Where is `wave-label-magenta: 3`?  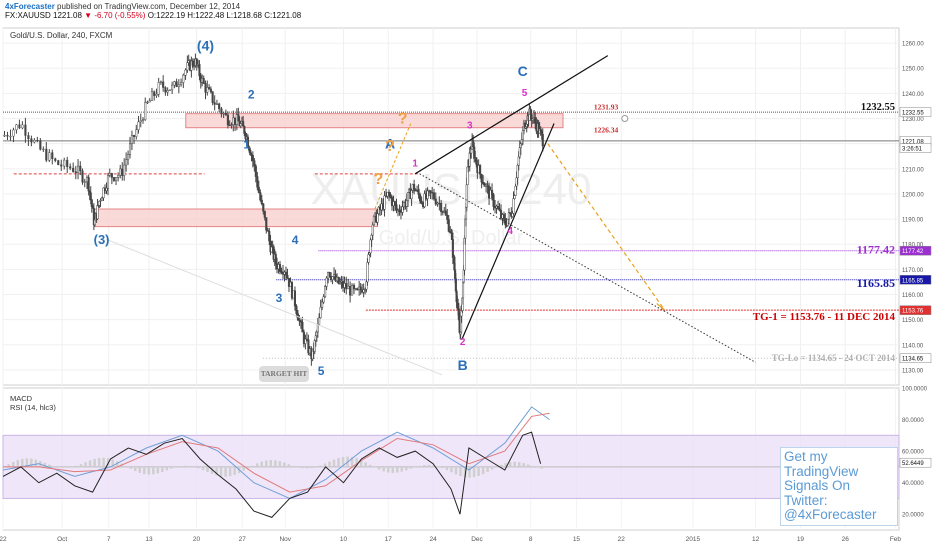 wave-label-magenta: 3 is located at coordinates (470, 126).